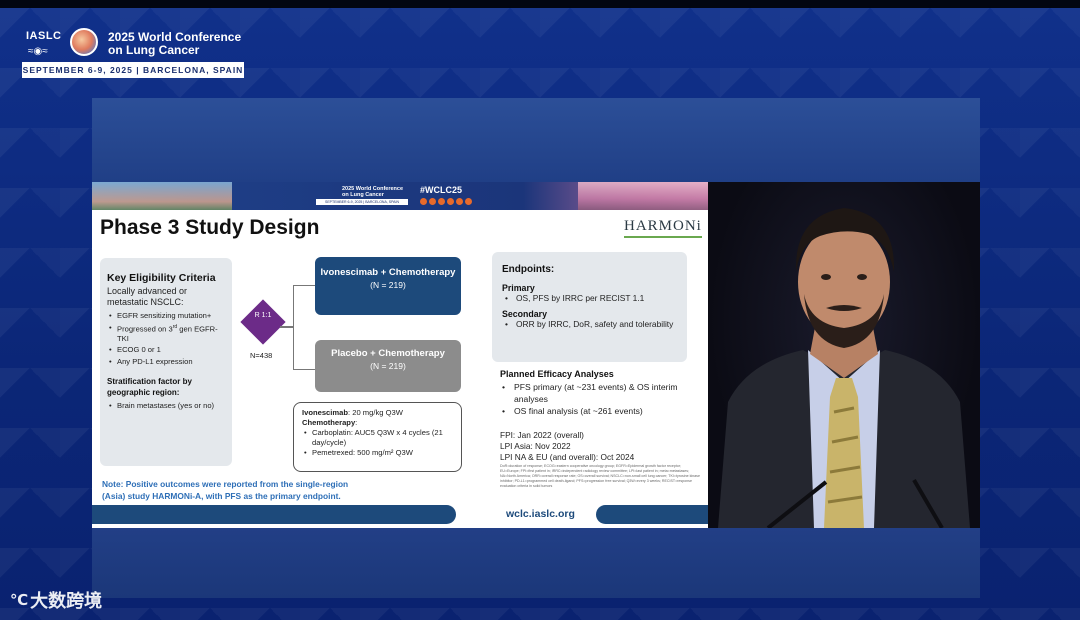  Describe the element at coordinates (44, 36) in the screenshot. I see `iaslc-label: IASLC` at that location.